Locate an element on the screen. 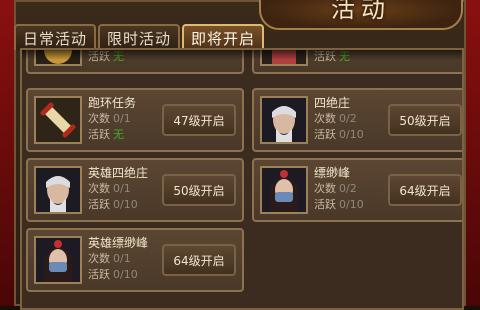 This screenshot has height=310, width=480. left-red-border is located at coordinates (7, 153).